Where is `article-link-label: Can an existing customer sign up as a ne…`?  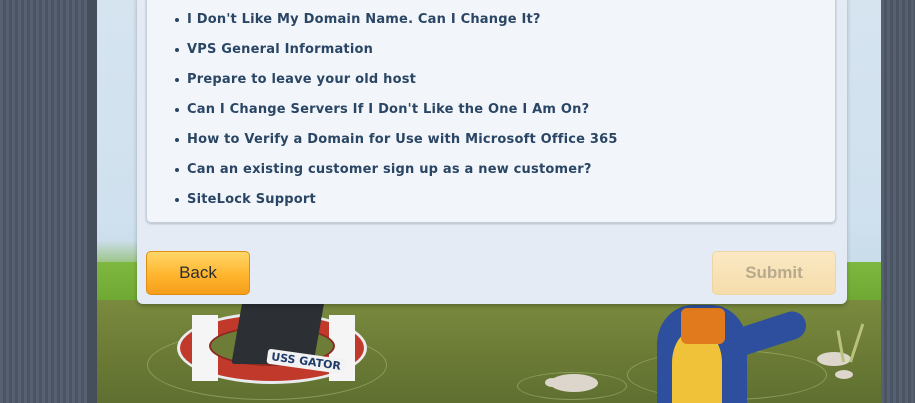
article-link-label: Can an existing customer sign up as a ne… is located at coordinates (389, 169).